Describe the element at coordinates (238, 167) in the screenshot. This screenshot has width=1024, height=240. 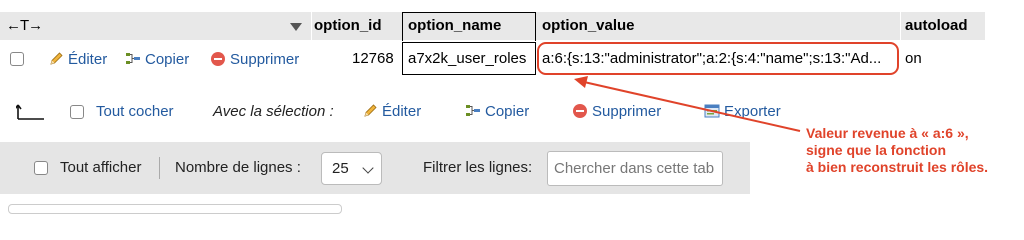
I see `rows-count-label: Nombre de lignes :` at that location.